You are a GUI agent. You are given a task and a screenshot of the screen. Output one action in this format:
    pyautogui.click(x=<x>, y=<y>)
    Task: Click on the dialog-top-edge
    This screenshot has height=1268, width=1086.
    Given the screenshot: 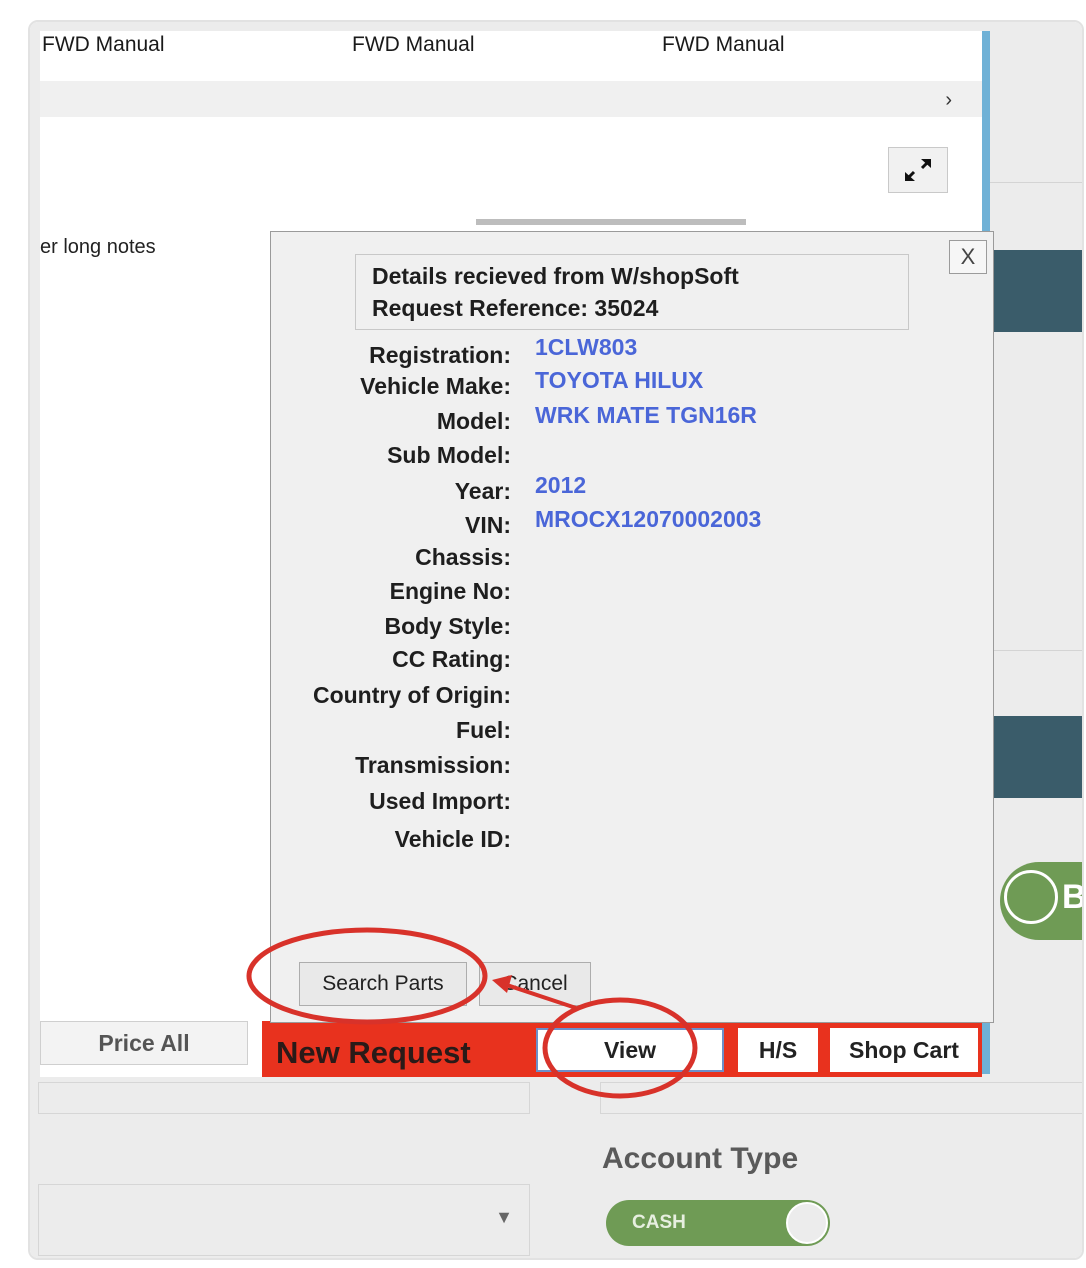 What is the action you would take?
    pyautogui.click(x=611, y=222)
    